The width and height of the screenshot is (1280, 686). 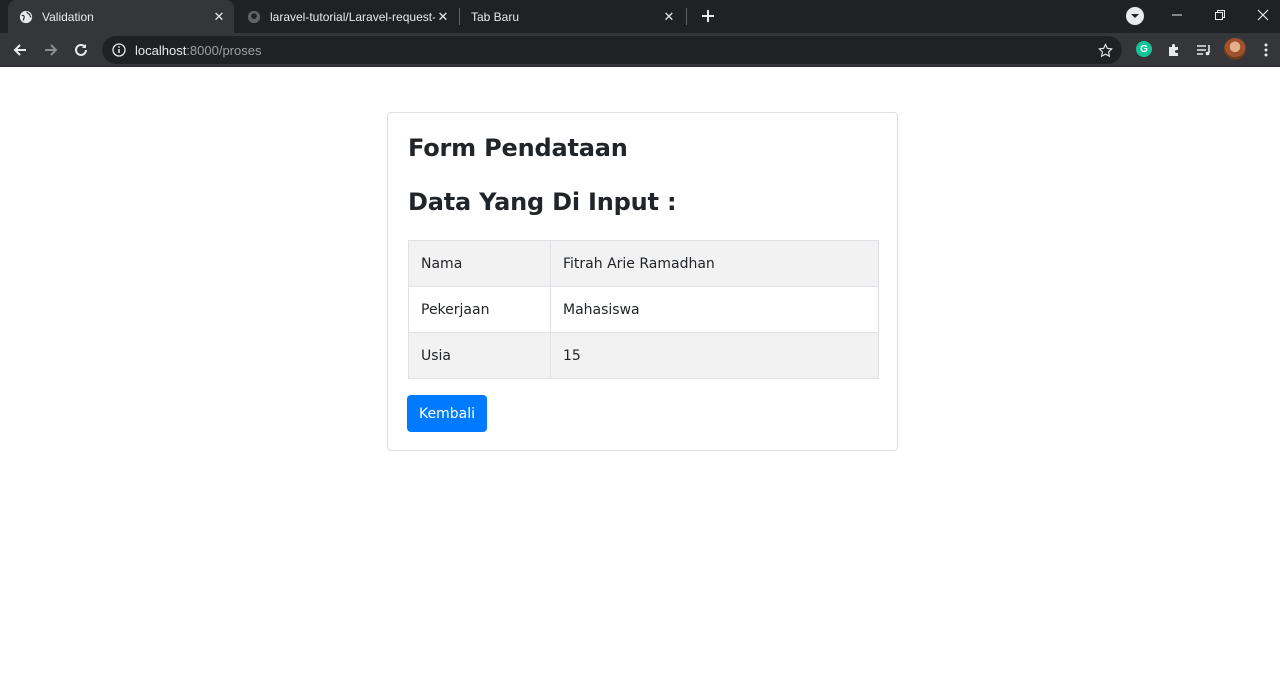 I want to click on close-window-icon, so click(x=1261, y=15).